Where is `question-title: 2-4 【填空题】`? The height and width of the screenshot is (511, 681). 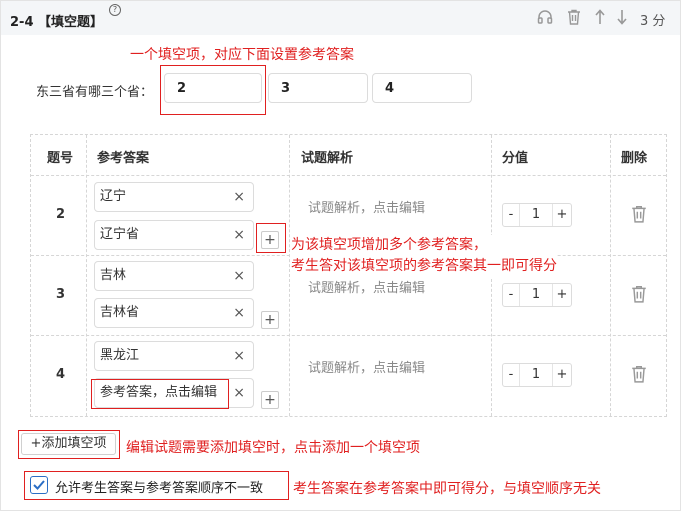
question-title: 2-4 【填空题】 is located at coordinates (57, 22).